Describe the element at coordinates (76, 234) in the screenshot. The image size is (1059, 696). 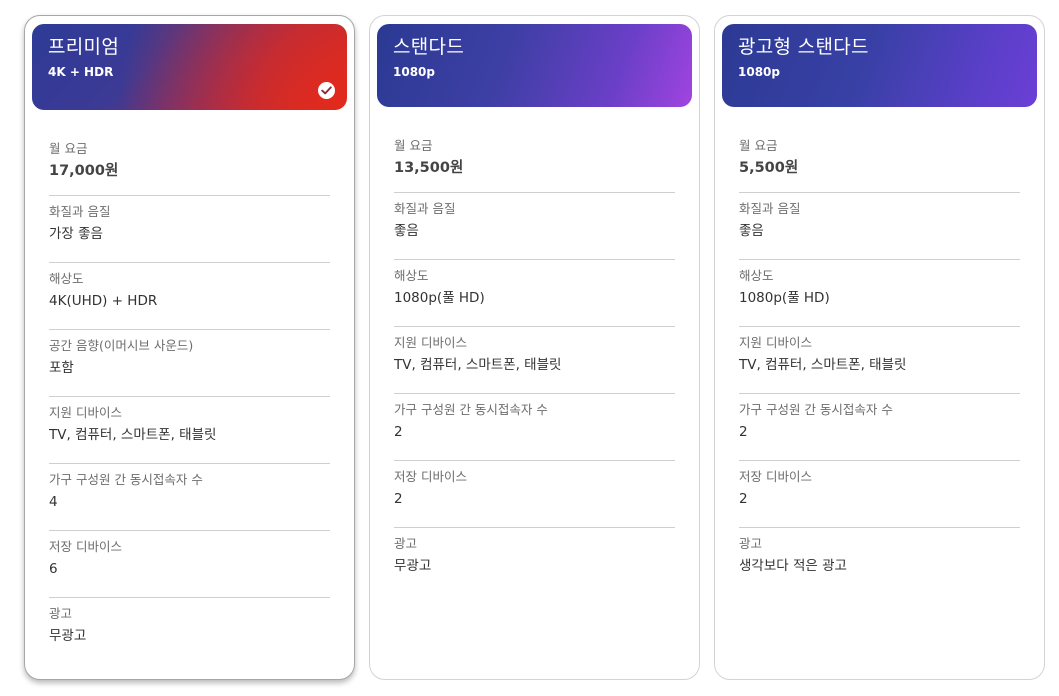
I see `detail-value: 가장 좋음` at that location.